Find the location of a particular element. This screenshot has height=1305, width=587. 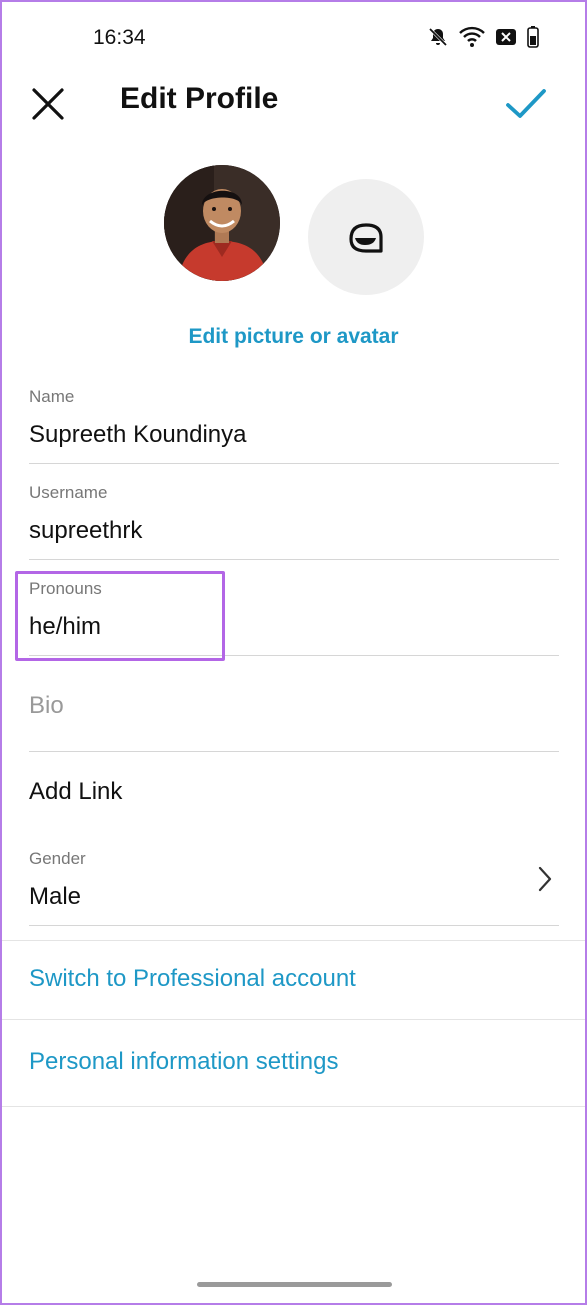

username-label: Username is located at coordinates (68, 492).